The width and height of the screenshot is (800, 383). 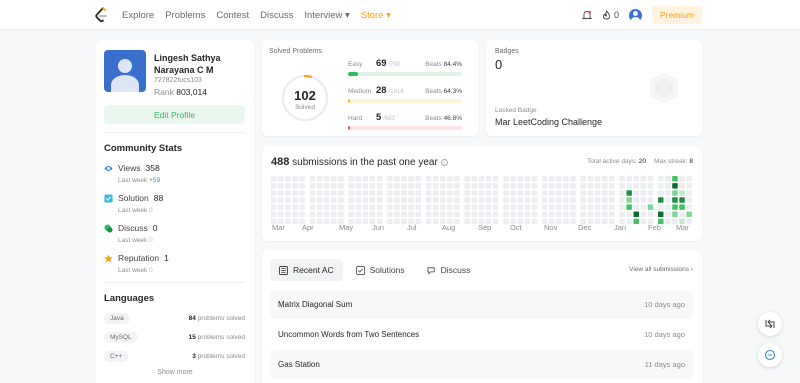 What do you see at coordinates (174, 132) in the screenshot?
I see `divider` at bounding box center [174, 132].